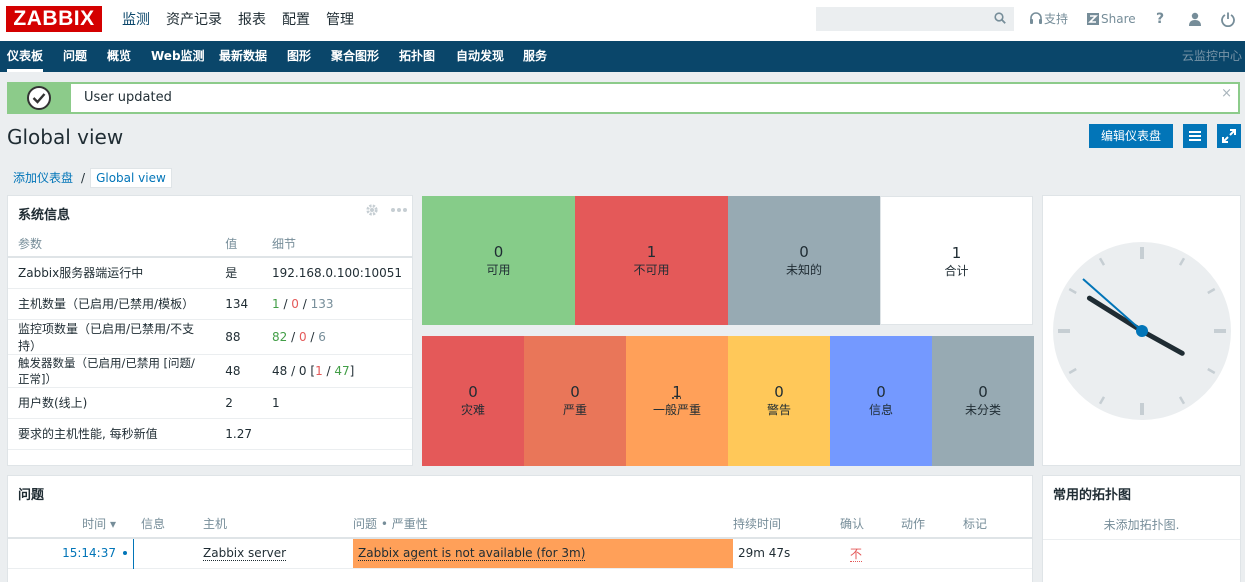  I want to click on problem-actions, so click(932, 553).